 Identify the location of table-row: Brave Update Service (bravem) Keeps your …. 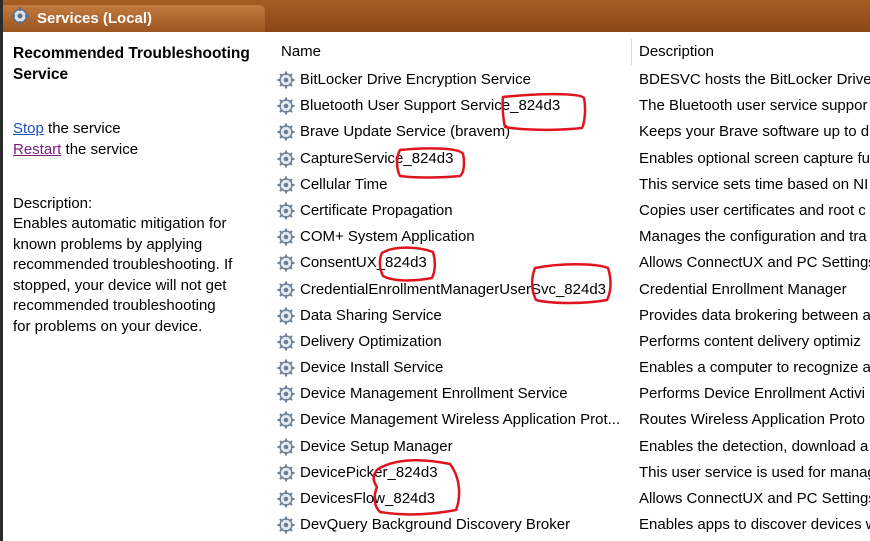
(567, 133).